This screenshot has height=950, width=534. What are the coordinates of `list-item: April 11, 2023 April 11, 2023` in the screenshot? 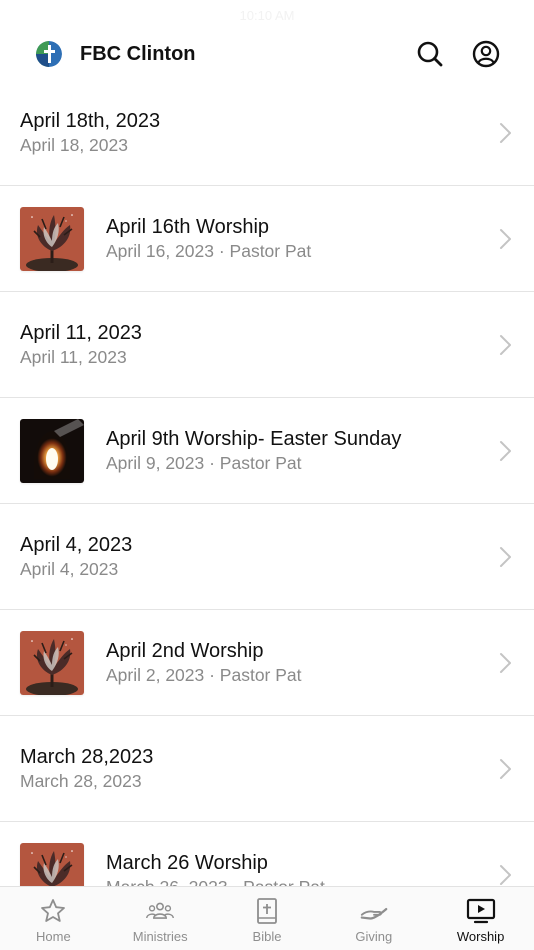 It's located at (267, 345).